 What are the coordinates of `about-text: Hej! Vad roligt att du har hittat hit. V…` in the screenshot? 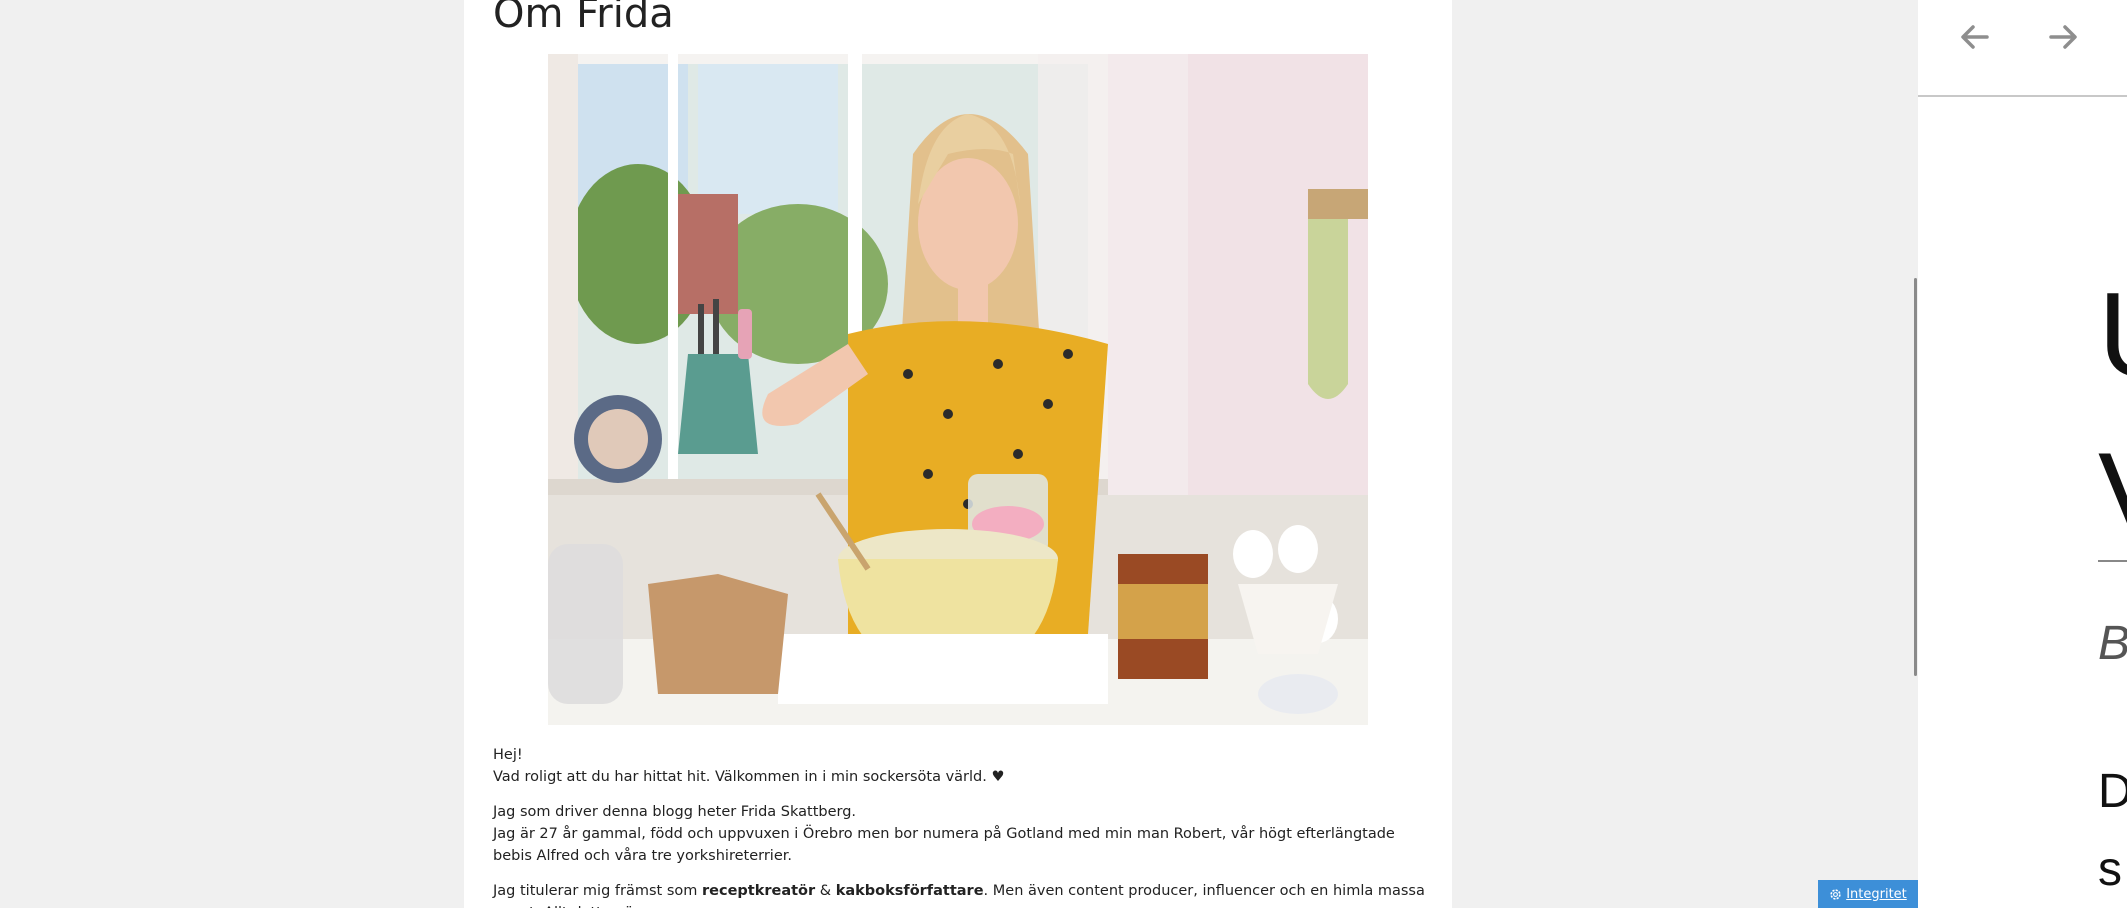 It's located at (963, 826).